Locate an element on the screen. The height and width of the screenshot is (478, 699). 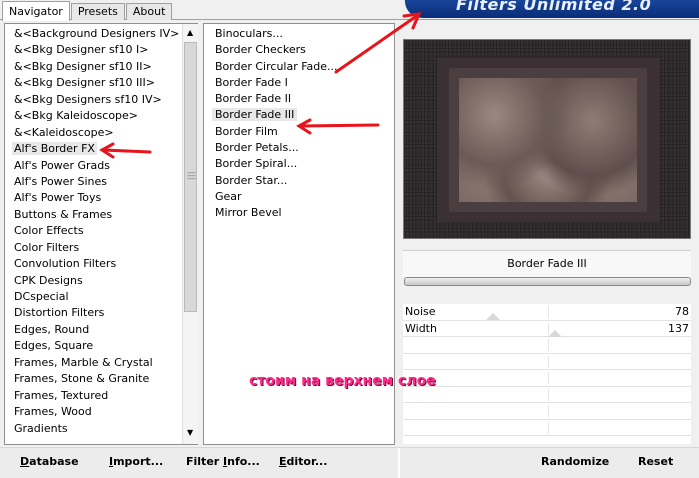
hotkey-letter: D is located at coordinates (25, 461).